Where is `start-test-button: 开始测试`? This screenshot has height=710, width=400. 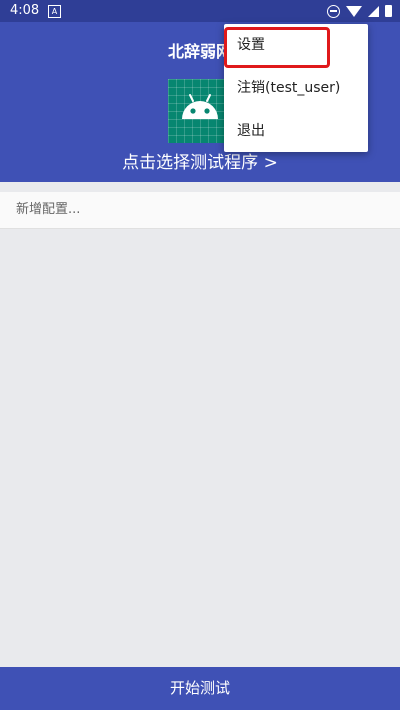
start-test-button: 开始测试 is located at coordinates (200, 688).